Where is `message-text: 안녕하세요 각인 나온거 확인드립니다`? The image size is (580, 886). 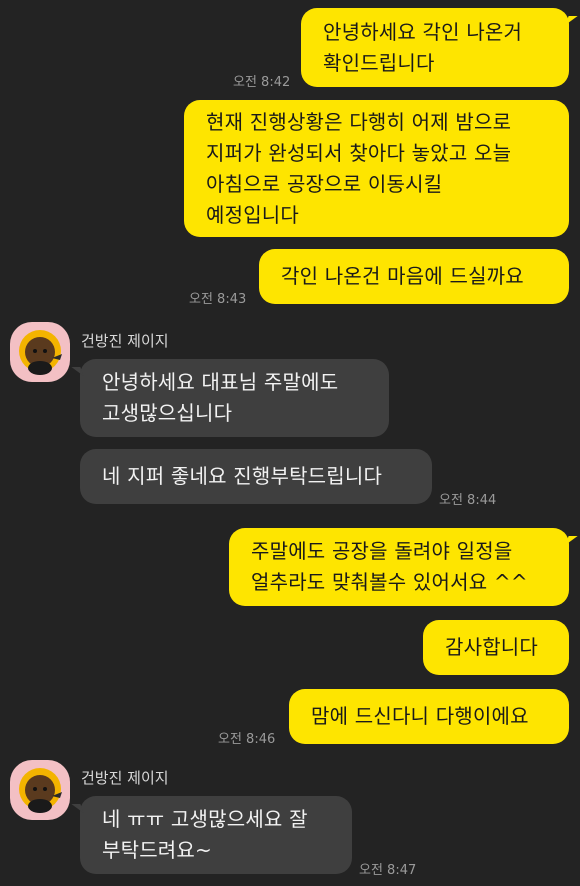 message-text: 안녕하세요 각인 나온거 확인드립니다 is located at coordinates (423, 47).